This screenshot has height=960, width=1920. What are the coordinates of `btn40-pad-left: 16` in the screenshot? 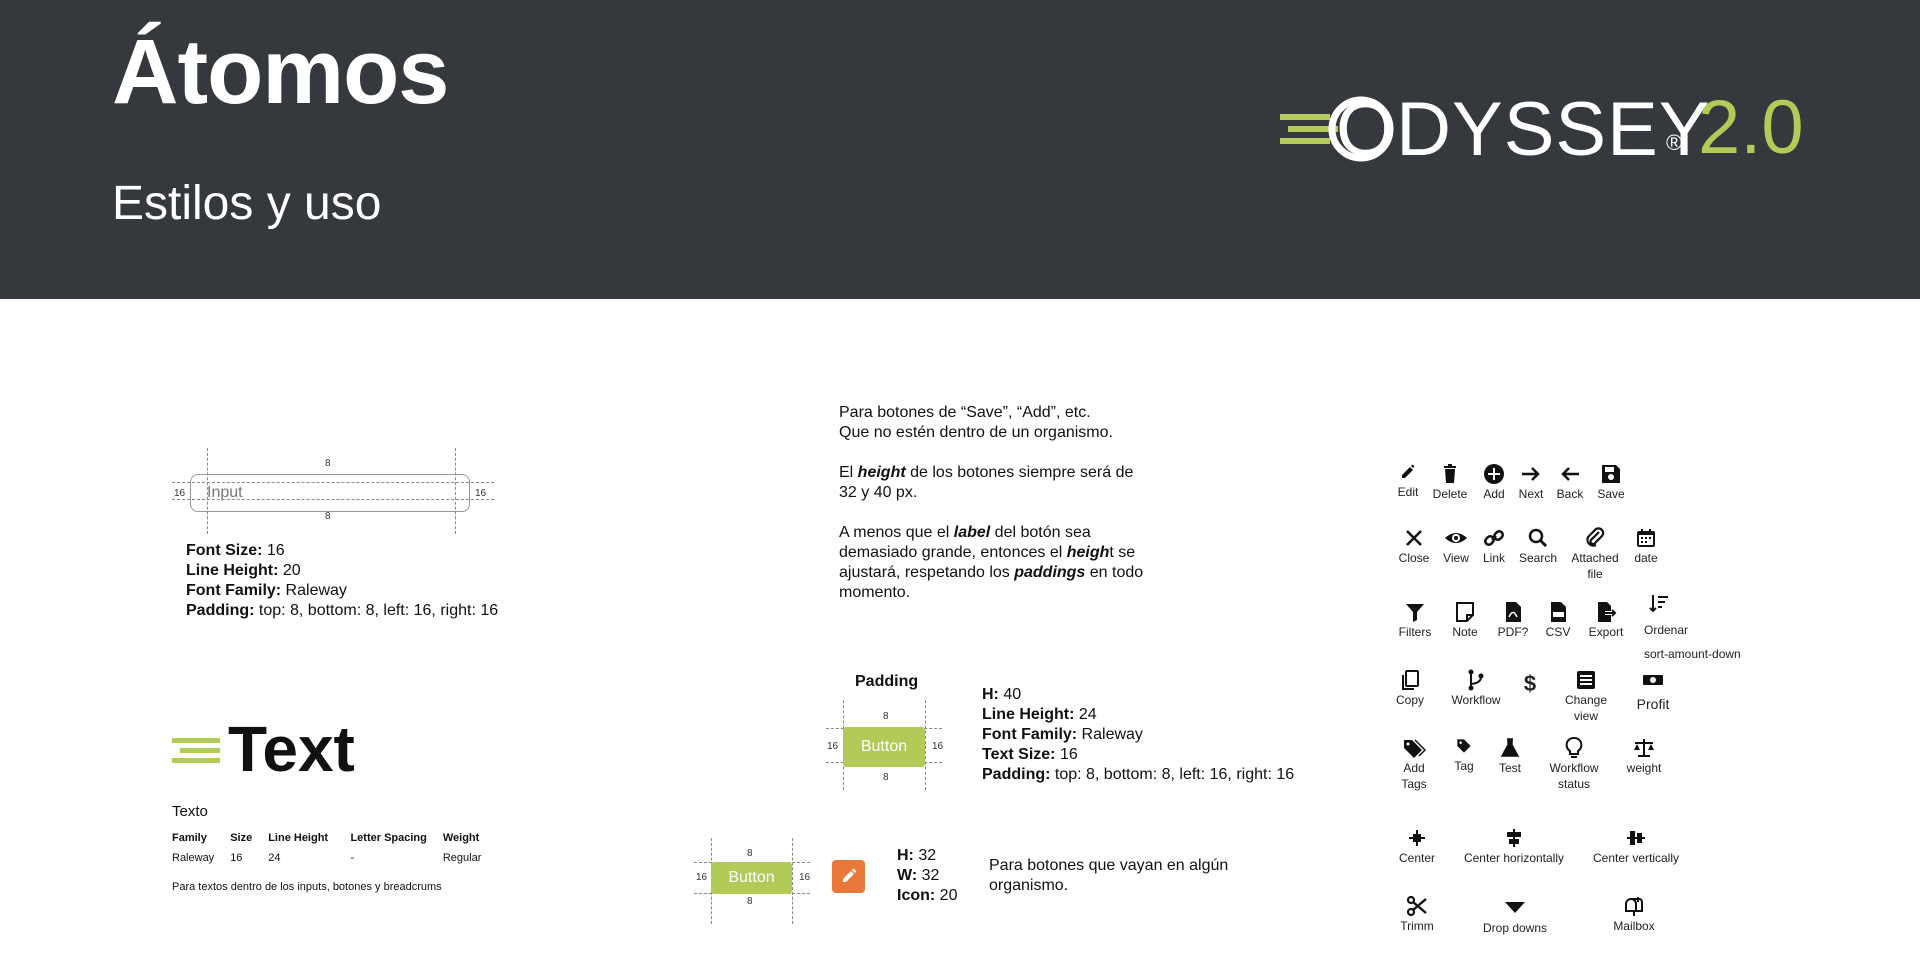 It's located at (833, 746).